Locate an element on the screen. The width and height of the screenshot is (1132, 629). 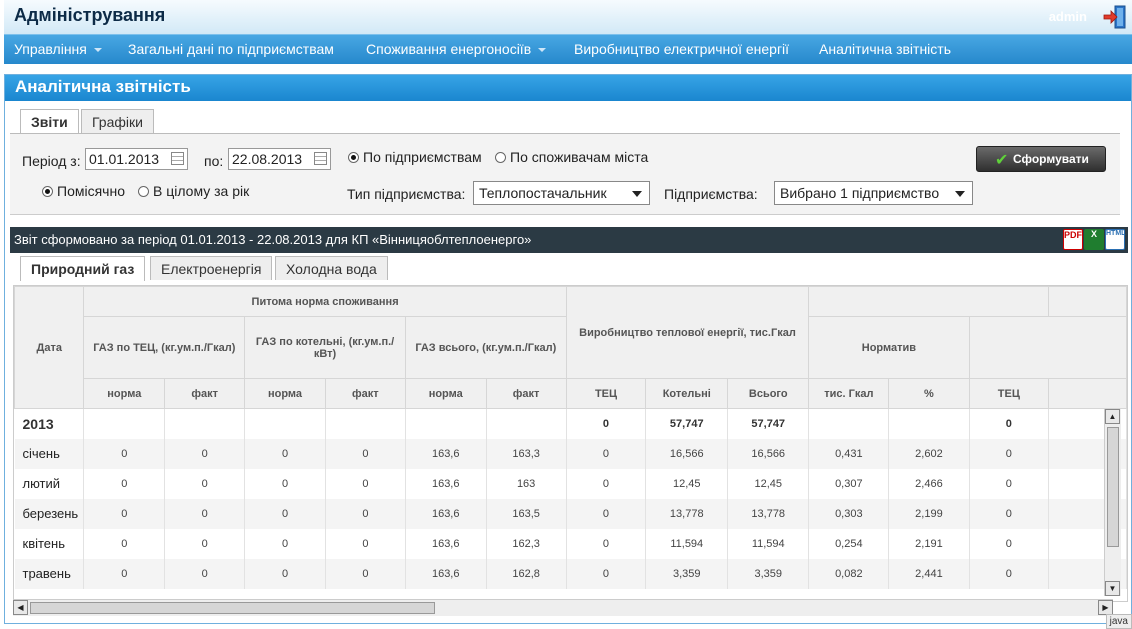
scroll-up-icon: ▲ is located at coordinates (1112, 416).